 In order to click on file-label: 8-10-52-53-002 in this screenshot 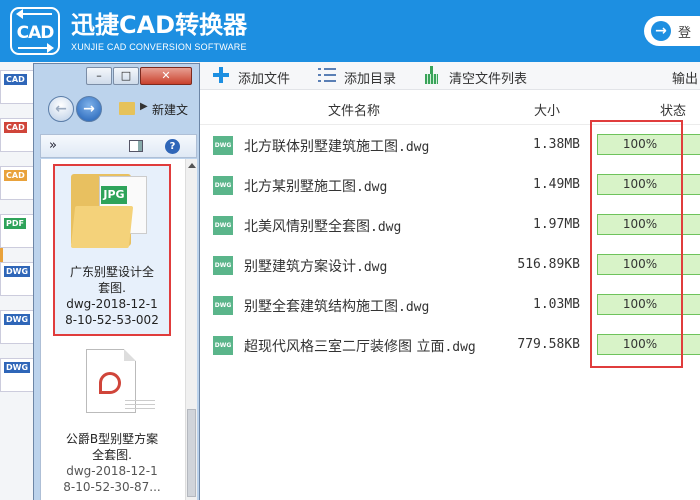, I will do `click(112, 320)`.